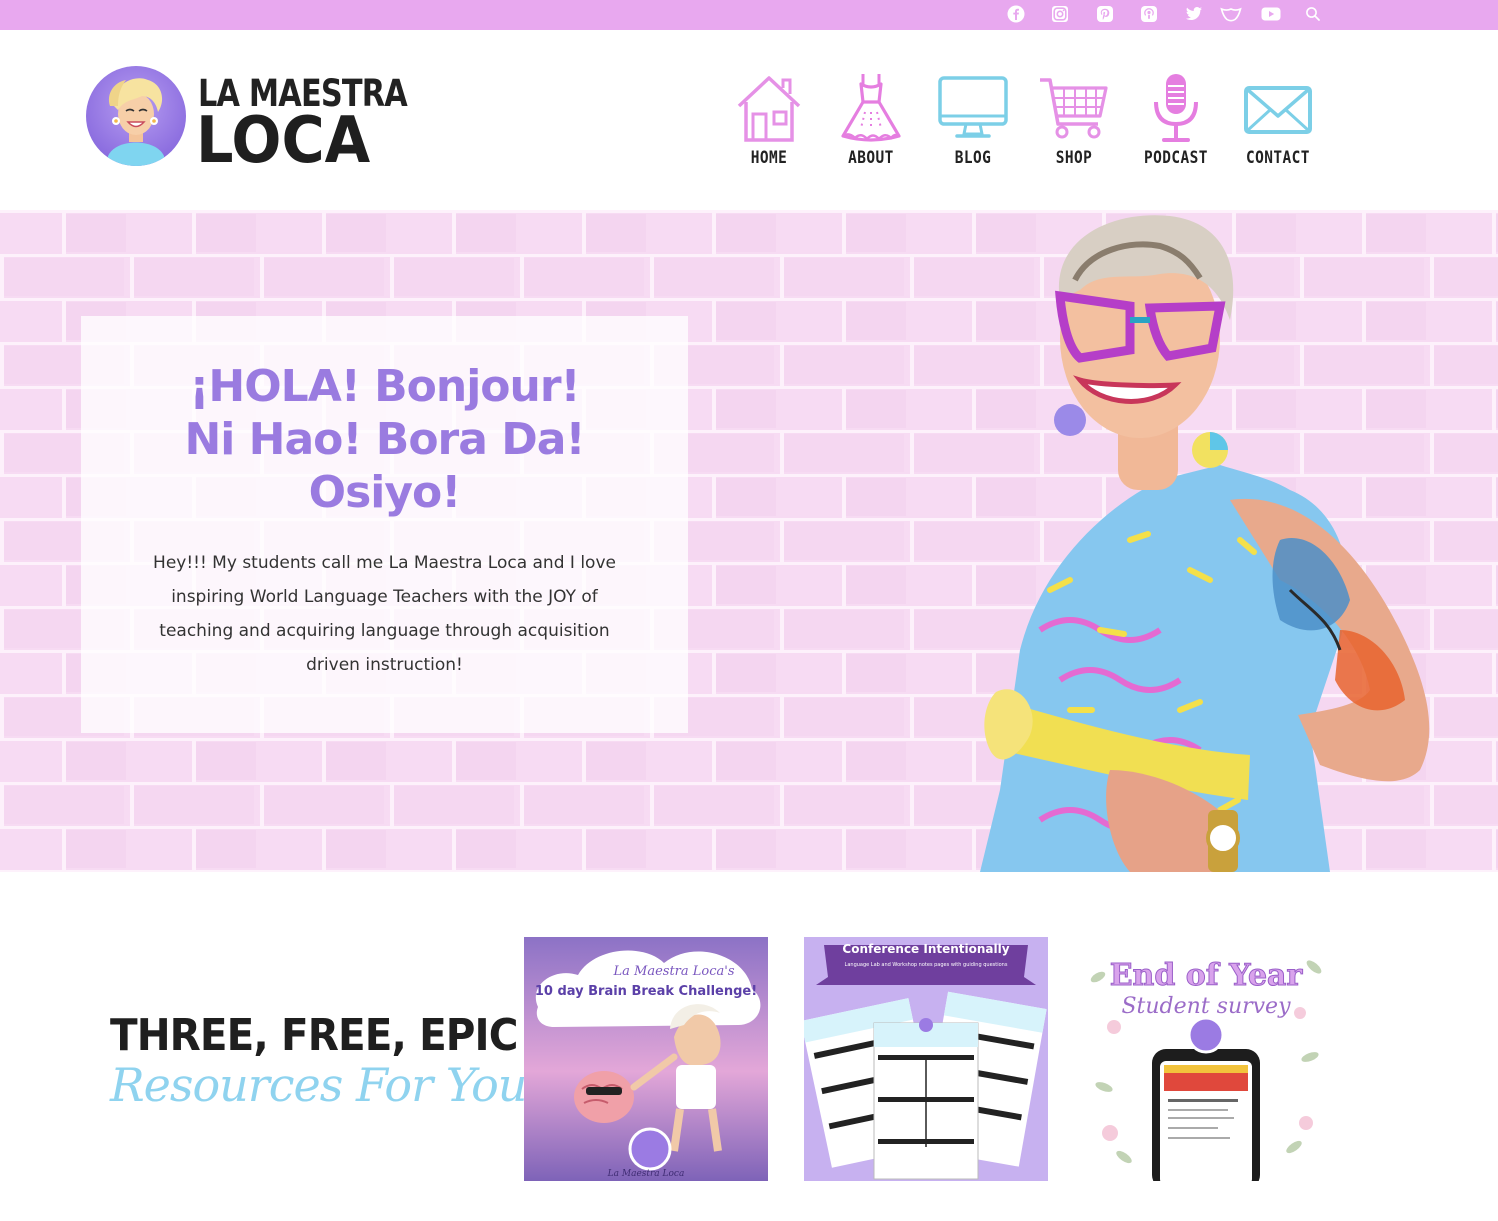 The image size is (1498, 1221). What do you see at coordinates (973, 107) in the screenshot?
I see `monitor-icon` at bounding box center [973, 107].